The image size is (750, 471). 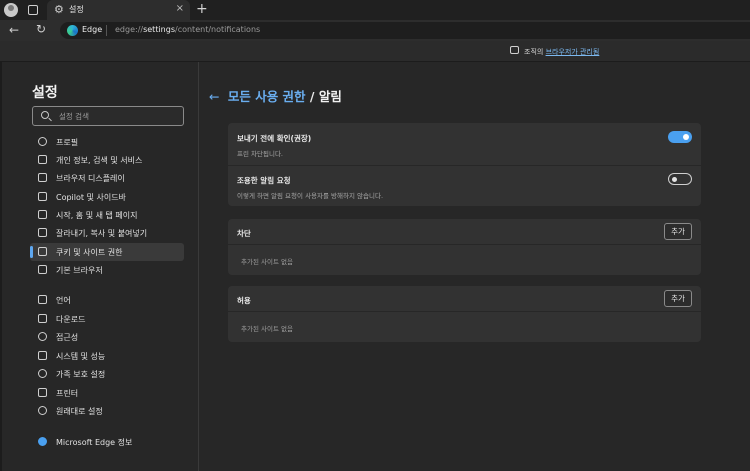 I want to click on sidebar-item-clipboard: 잘라내기, 복사 및 붙여넣기, so click(x=107, y=233).